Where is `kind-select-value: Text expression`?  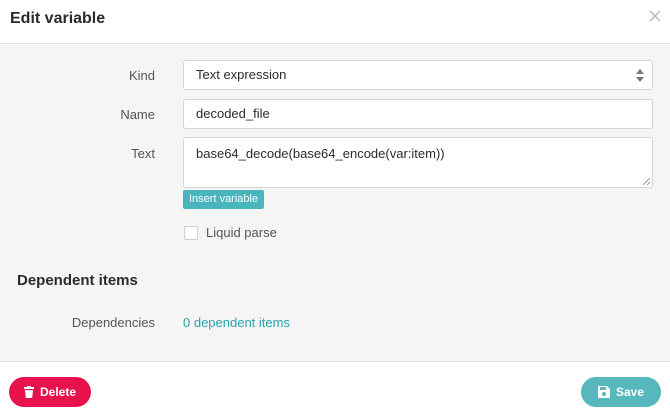
kind-select-value: Text expression is located at coordinates (241, 74).